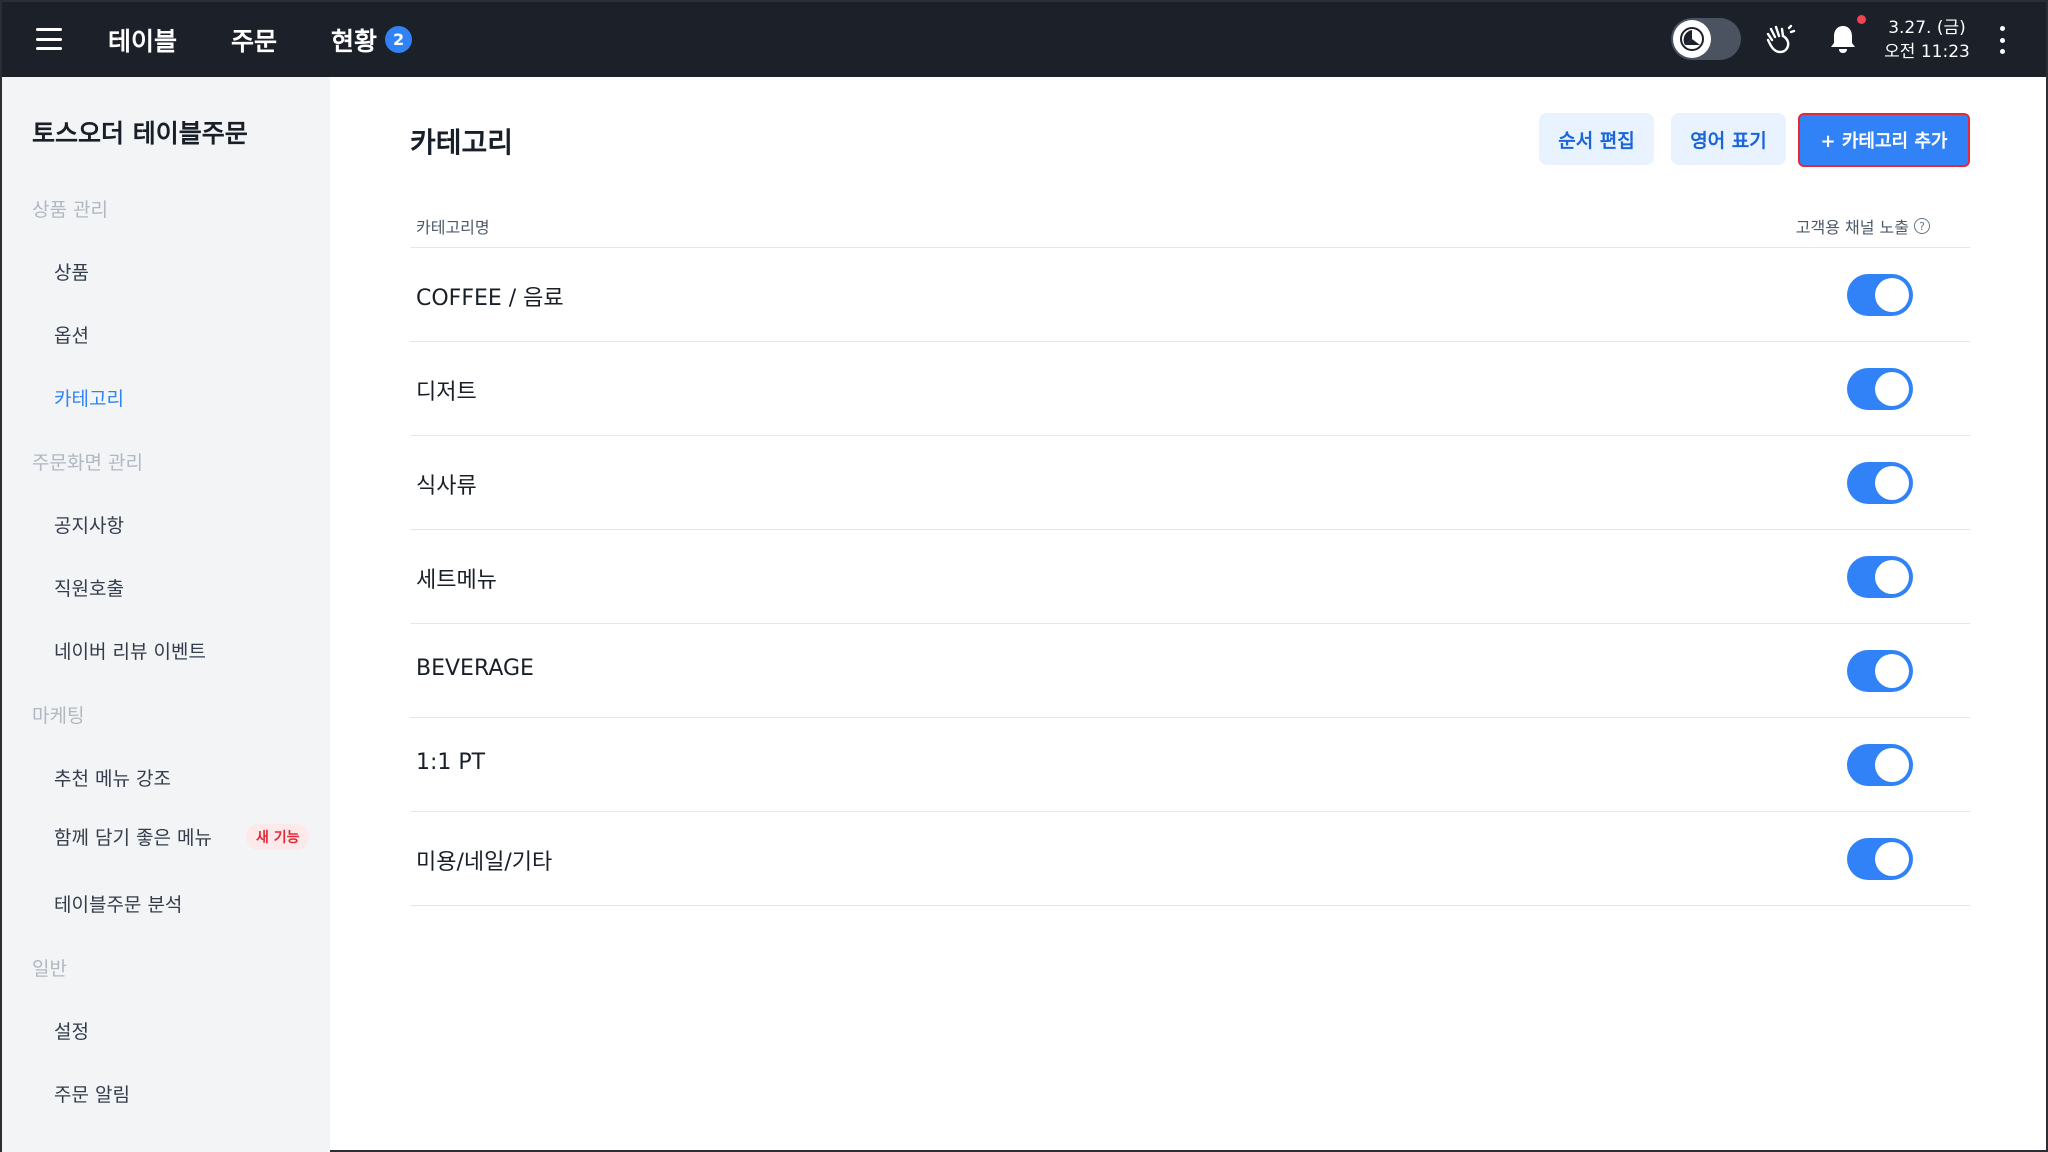 This screenshot has width=2048, height=1152. What do you see at coordinates (140, 133) in the screenshot?
I see `brand-title: 토스오더 테이블주문` at bounding box center [140, 133].